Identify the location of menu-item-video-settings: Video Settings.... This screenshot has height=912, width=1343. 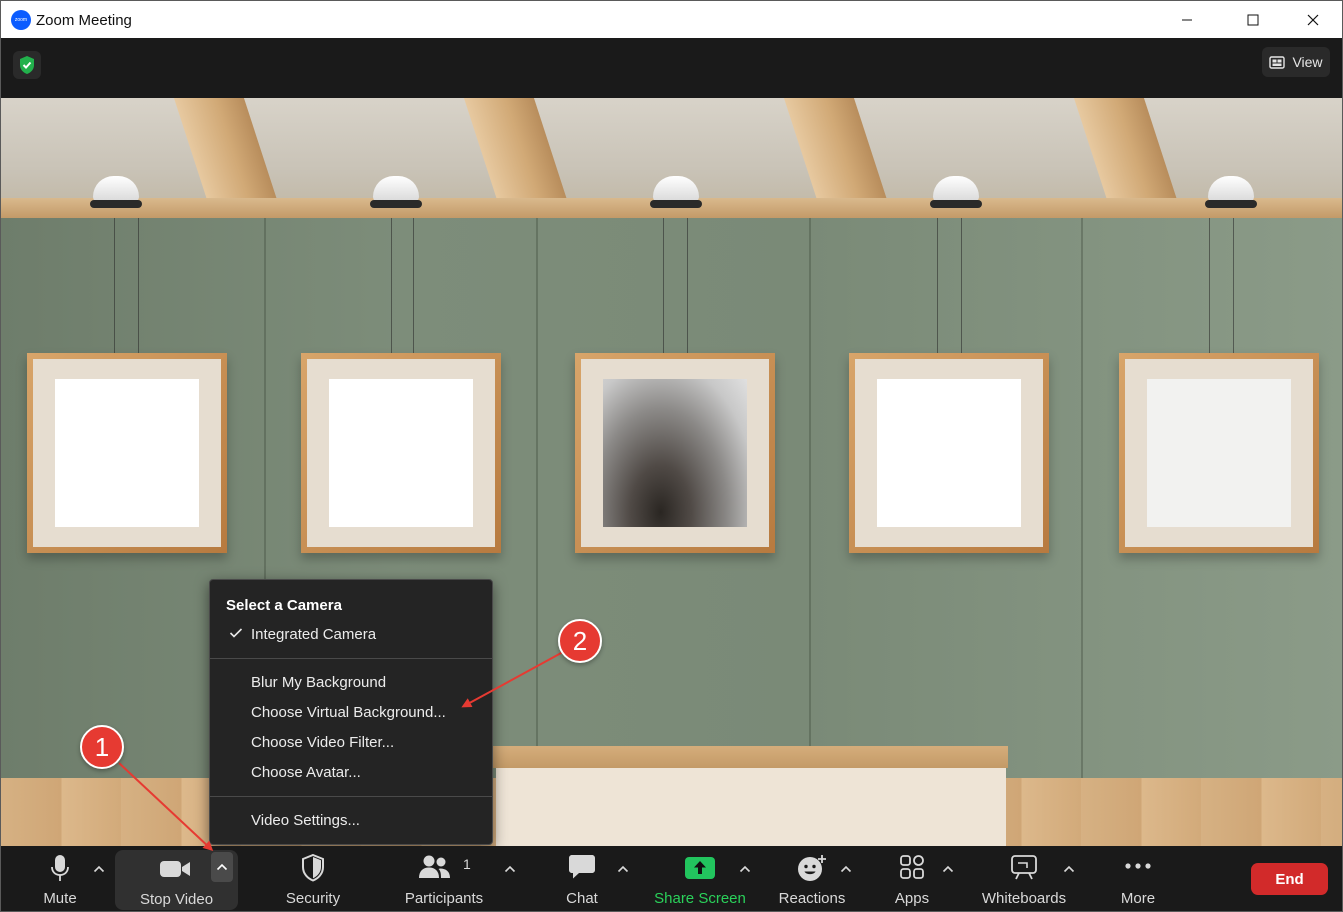
(369, 821).